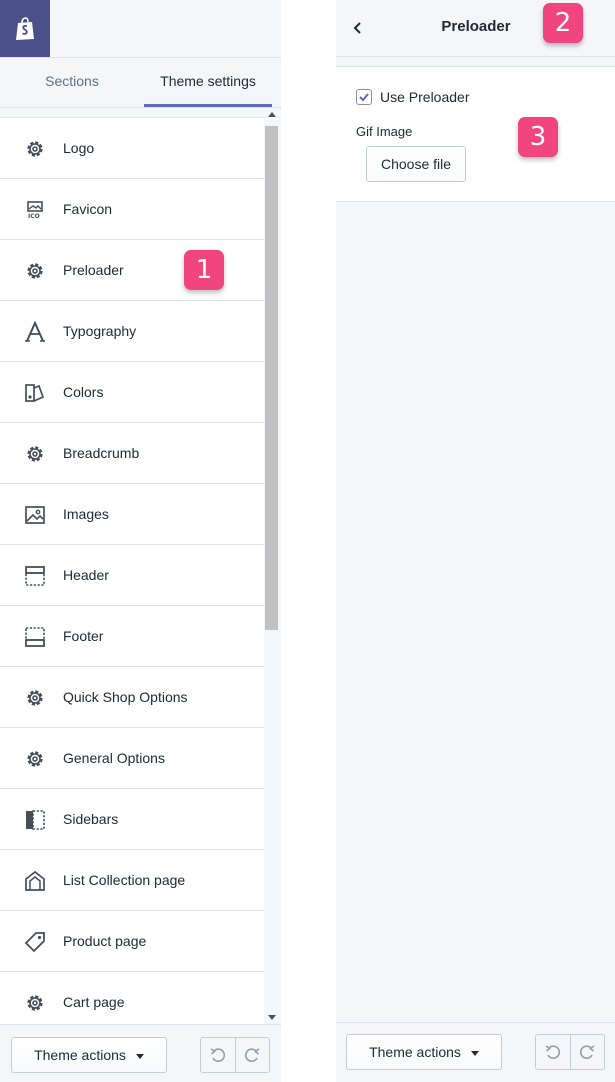 The width and height of the screenshot is (615, 1082). I want to click on header-icon, so click(35, 576).